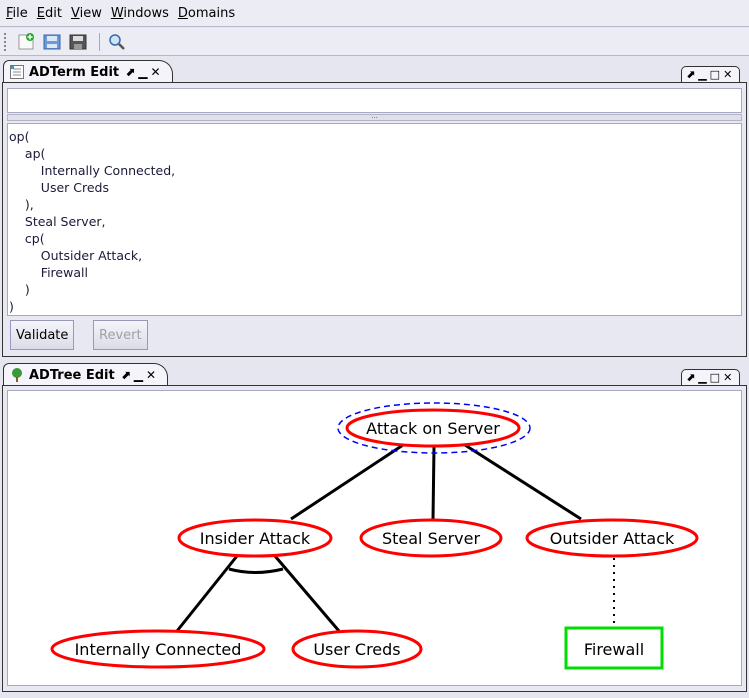  What do you see at coordinates (74, 72) in the screenshot?
I see `tab-adterm-label: ADTerm Edit` at bounding box center [74, 72].